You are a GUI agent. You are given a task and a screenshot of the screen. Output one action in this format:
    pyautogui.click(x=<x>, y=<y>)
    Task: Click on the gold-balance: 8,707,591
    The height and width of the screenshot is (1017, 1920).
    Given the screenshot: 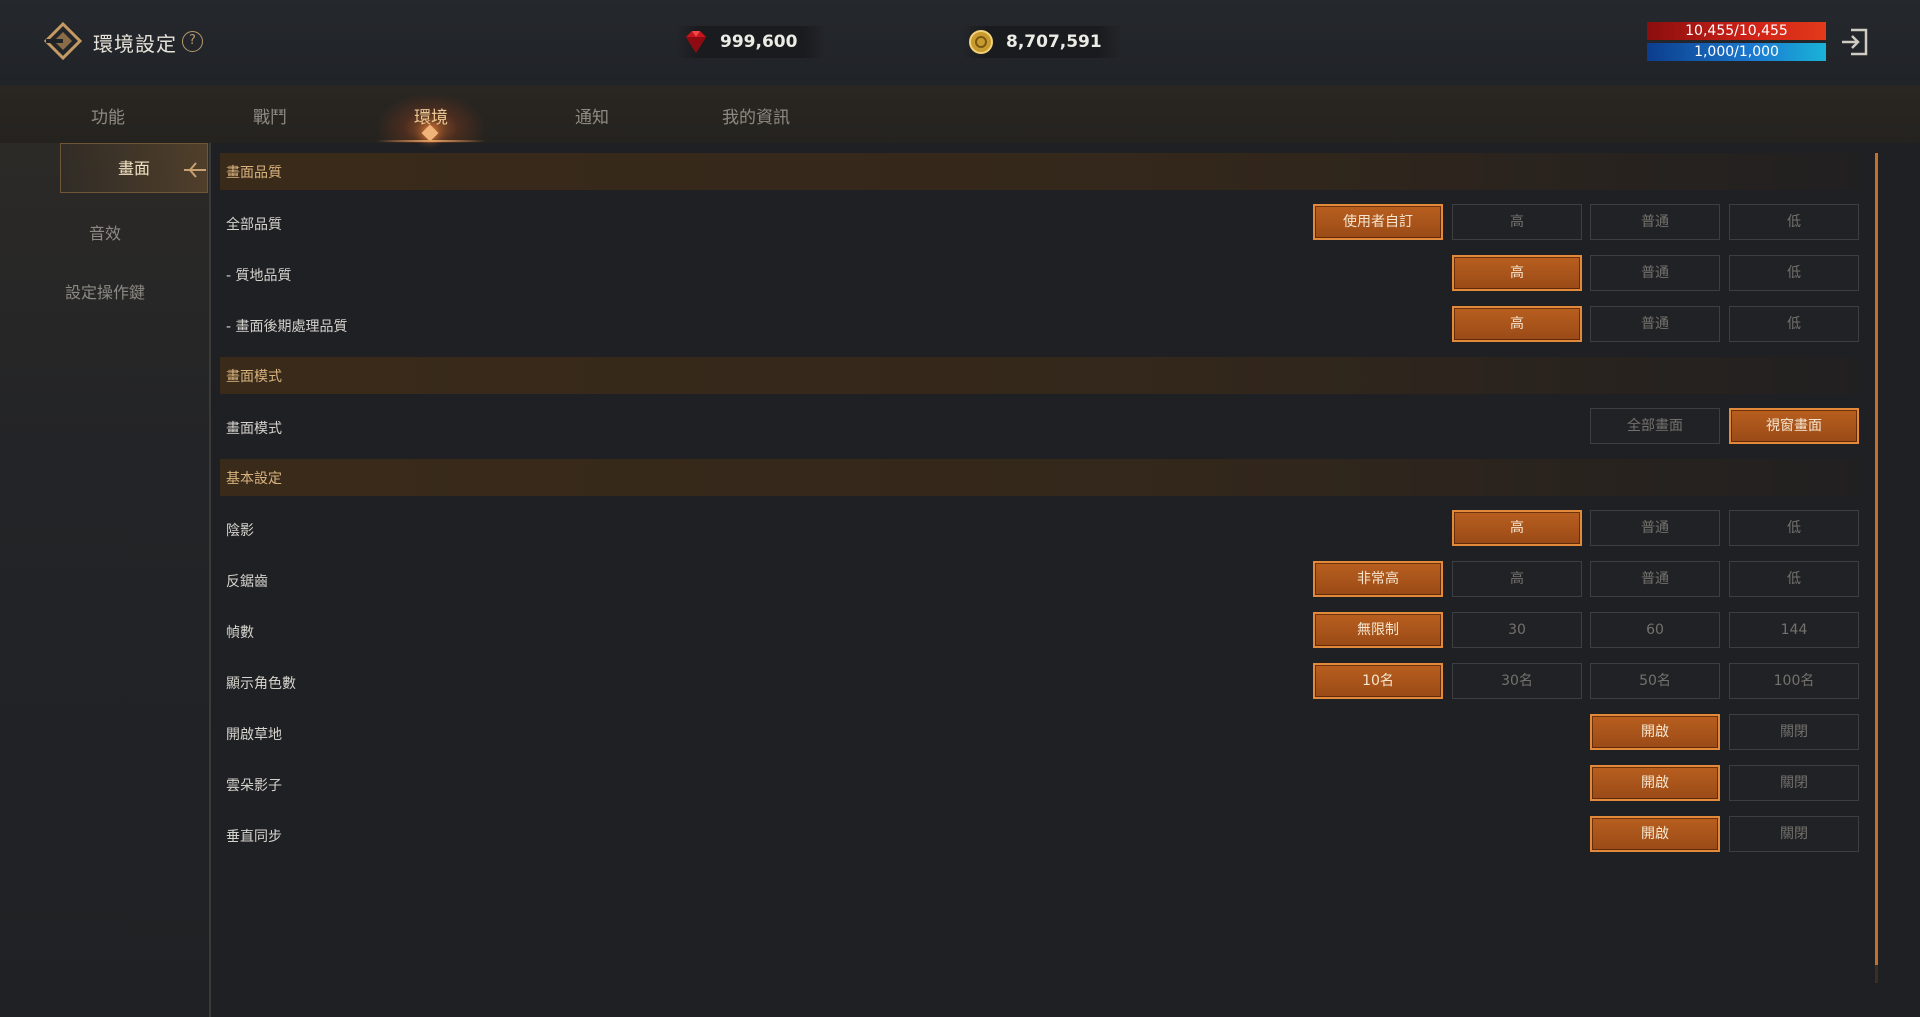 What is the action you would take?
    pyautogui.click(x=1042, y=42)
    